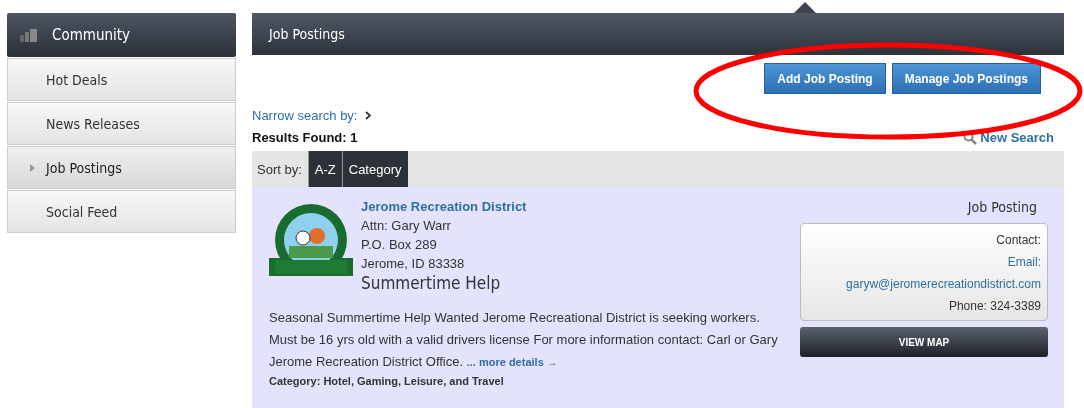 The image size is (1084, 408). What do you see at coordinates (924, 342) in the screenshot?
I see `view-map-button: VIEW MAP` at bounding box center [924, 342].